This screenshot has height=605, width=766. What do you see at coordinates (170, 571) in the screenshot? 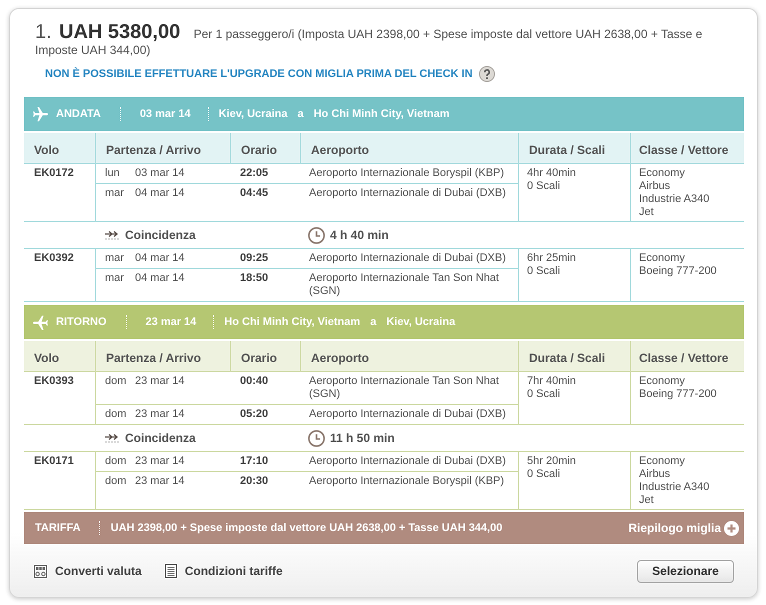
I see `document-icon` at bounding box center [170, 571].